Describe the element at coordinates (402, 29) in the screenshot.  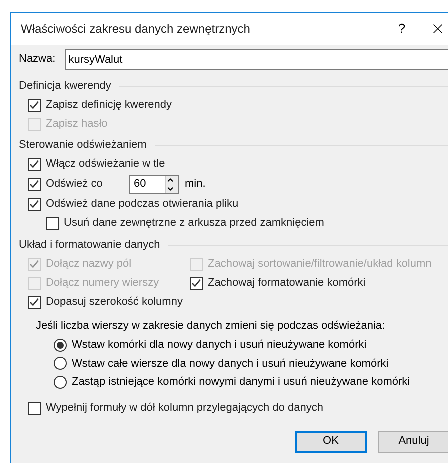
I see `help-button: ?` at that location.